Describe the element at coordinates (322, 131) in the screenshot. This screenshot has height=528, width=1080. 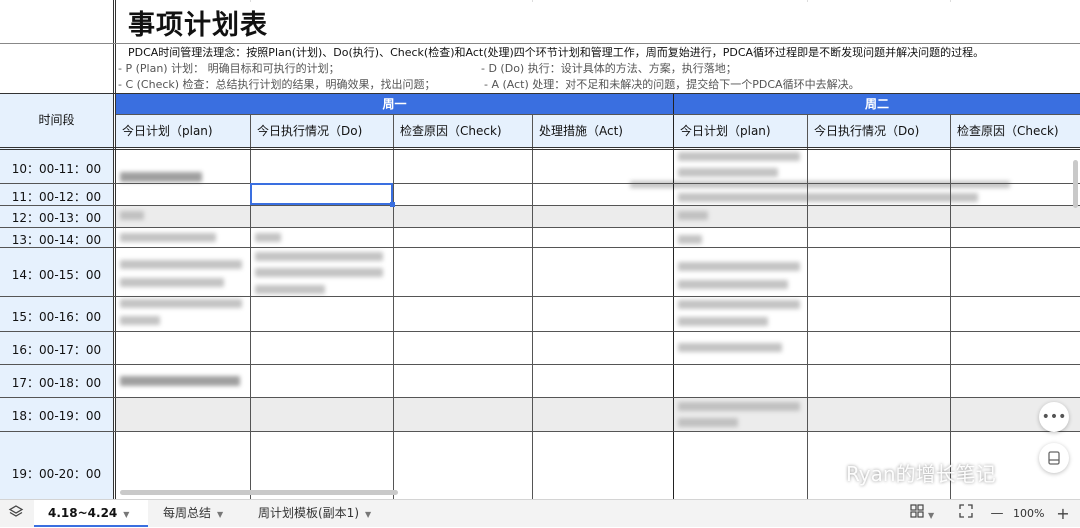
I see `col-header-mon-do: 今日执行情况（Do)` at that location.